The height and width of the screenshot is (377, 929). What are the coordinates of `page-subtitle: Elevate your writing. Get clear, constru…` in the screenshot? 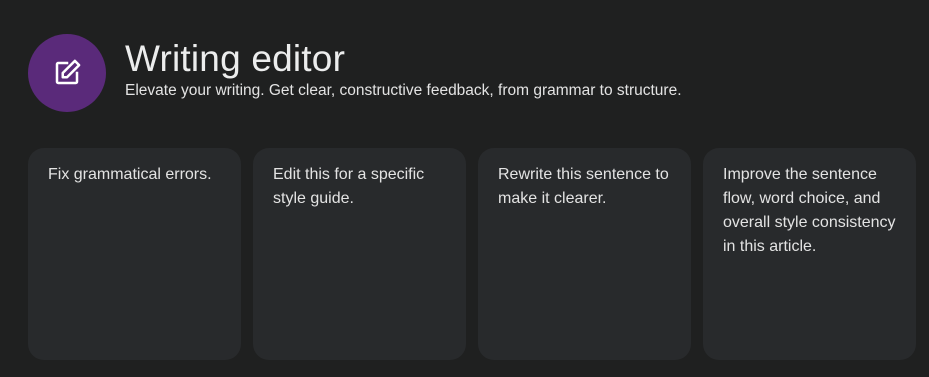 It's located at (403, 90).